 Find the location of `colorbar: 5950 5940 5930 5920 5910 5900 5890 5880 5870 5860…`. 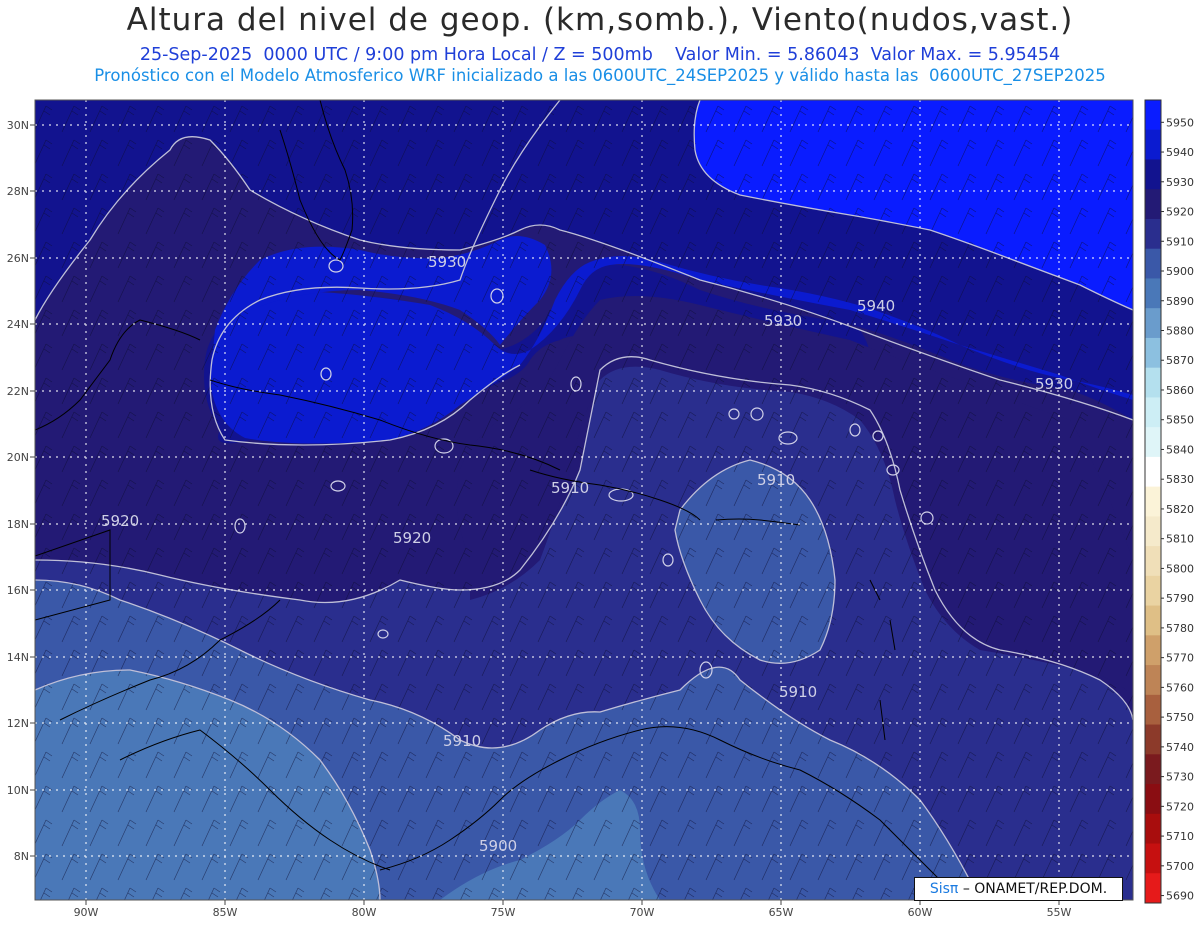

colorbar: 5950 5940 5930 5920 5910 5900 5890 5880 5870 5860… is located at coordinates (1169, 502).